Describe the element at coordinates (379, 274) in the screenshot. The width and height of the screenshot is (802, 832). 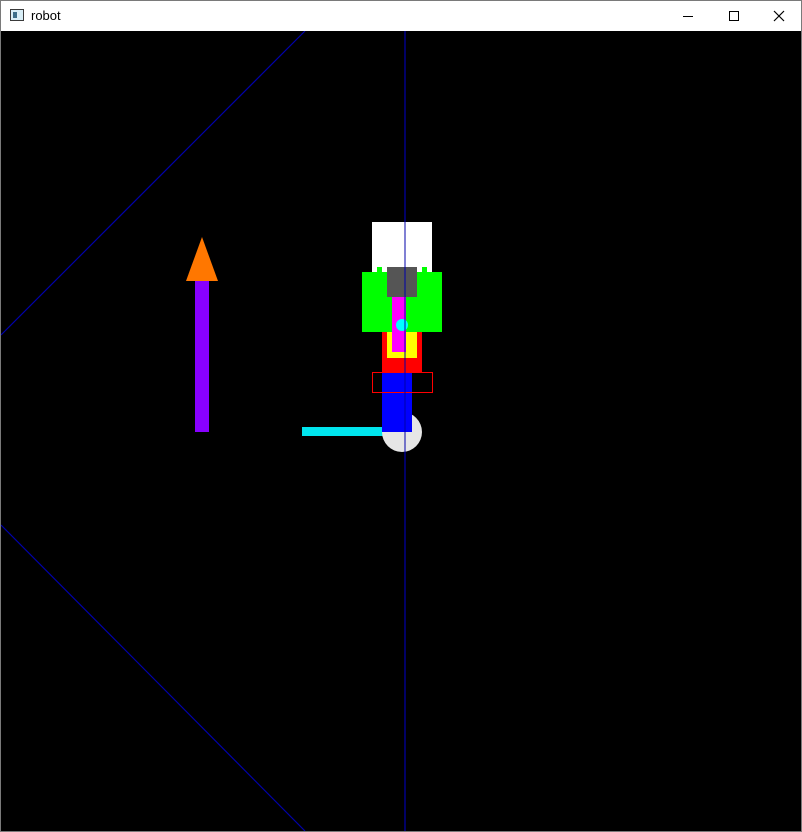
I see `robot-head-slot-left` at that location.